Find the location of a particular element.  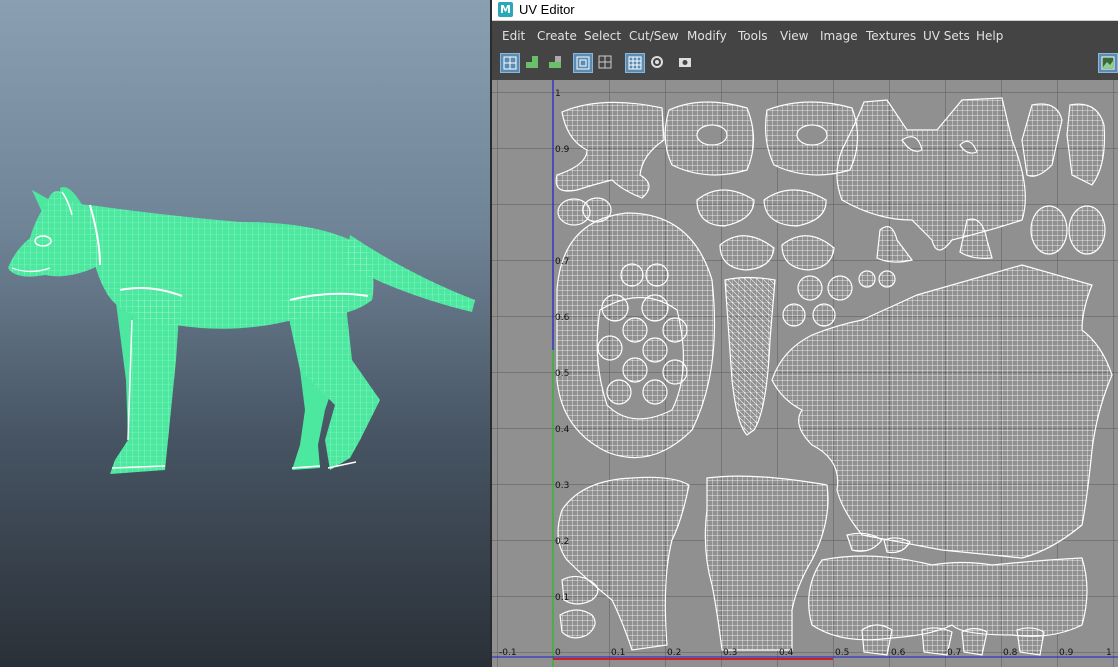

frame-icon is located at coordinates (583, 63).